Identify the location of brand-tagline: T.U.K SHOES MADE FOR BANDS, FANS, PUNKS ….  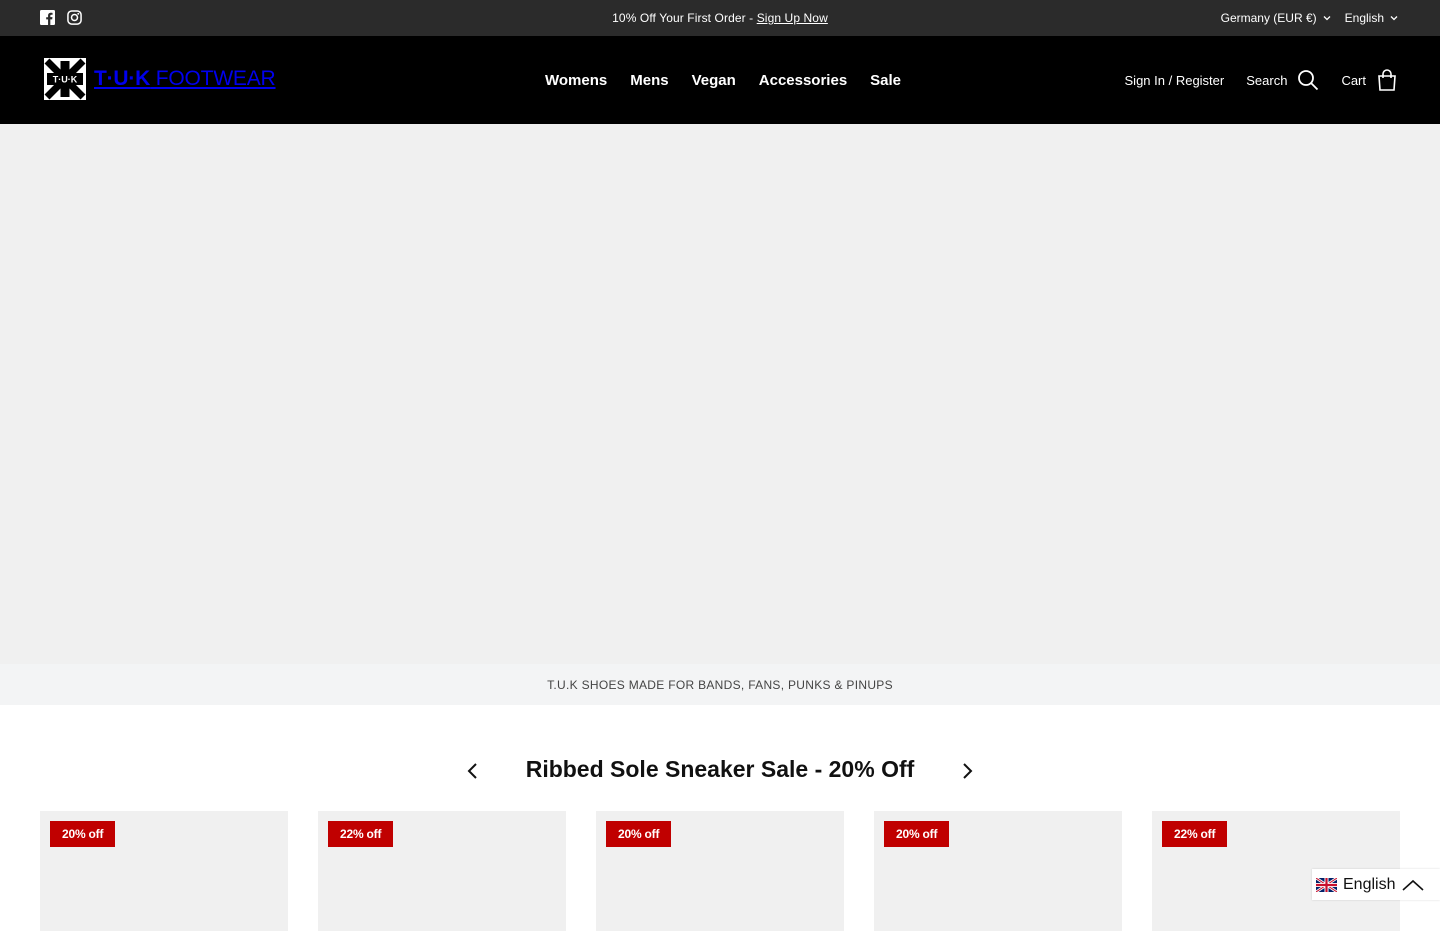
(720, 684).